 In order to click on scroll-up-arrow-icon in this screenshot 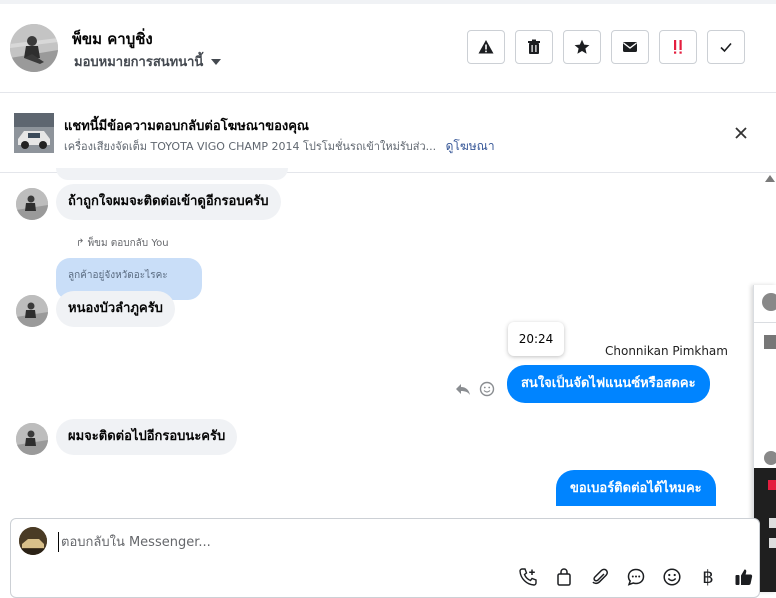, I will do `click(770, 178)`.